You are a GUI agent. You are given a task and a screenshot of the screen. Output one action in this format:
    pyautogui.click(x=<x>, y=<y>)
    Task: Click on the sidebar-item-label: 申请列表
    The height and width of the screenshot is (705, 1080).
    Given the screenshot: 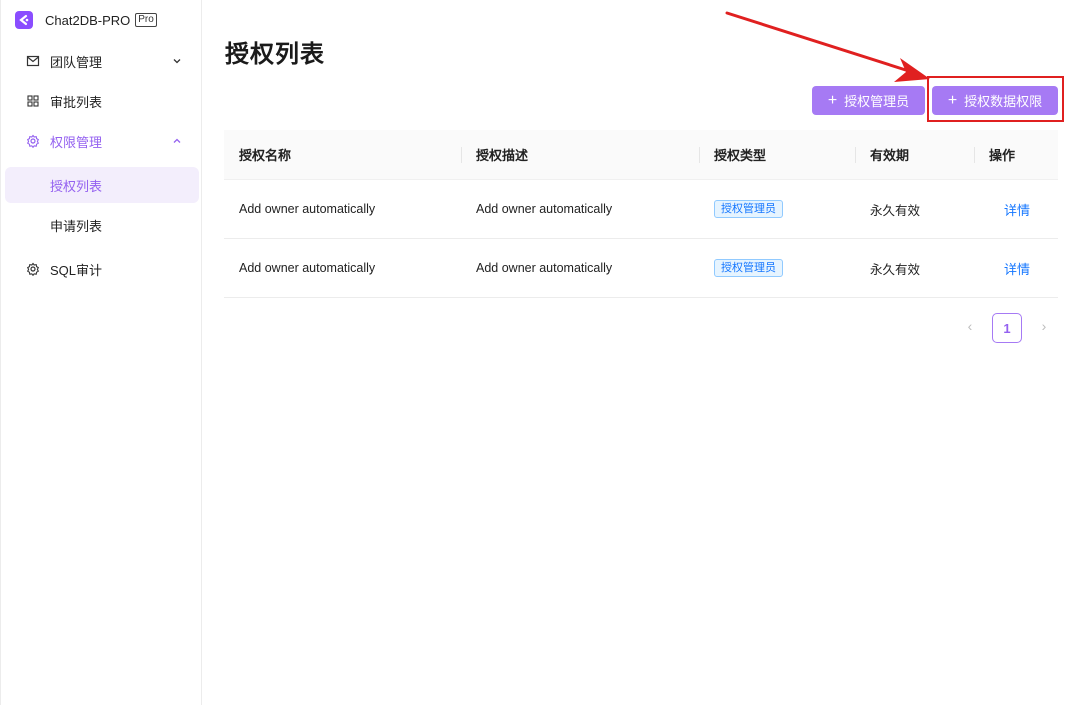 What is the action you would take?
    pyautogui.click(x=76, y=226)
    